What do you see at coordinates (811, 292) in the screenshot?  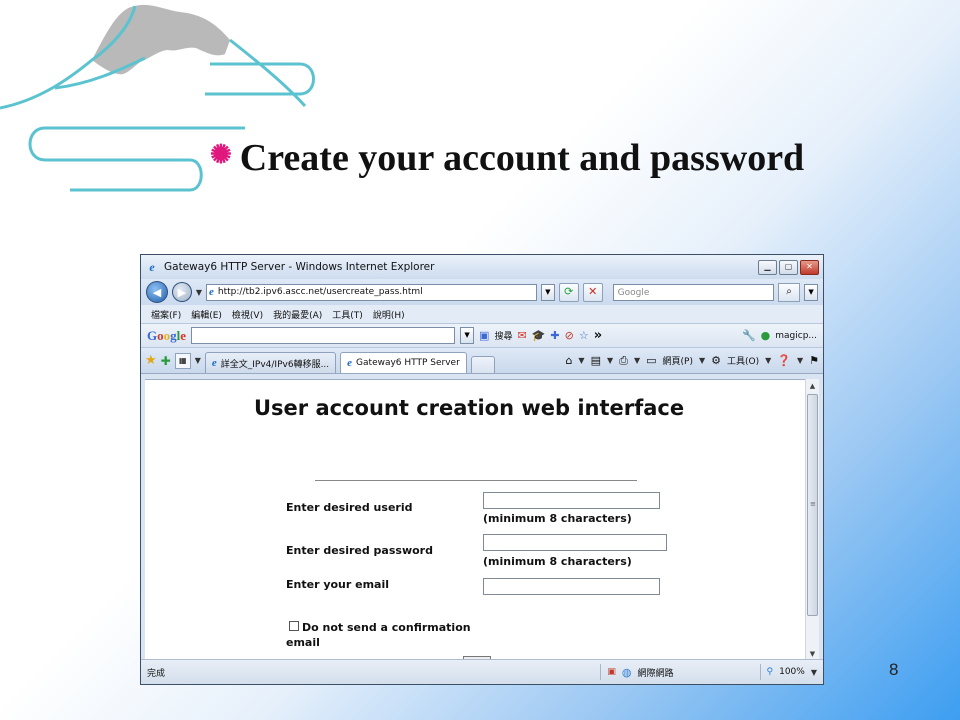 I see `search-options-dropdown: ▼` at bounding box center [811, 292].